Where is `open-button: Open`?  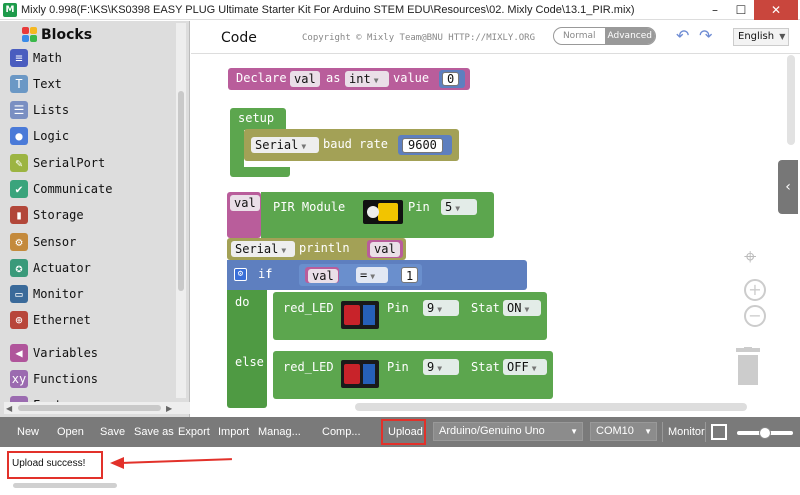
open-button: Open is located at coordinates (70, 432).